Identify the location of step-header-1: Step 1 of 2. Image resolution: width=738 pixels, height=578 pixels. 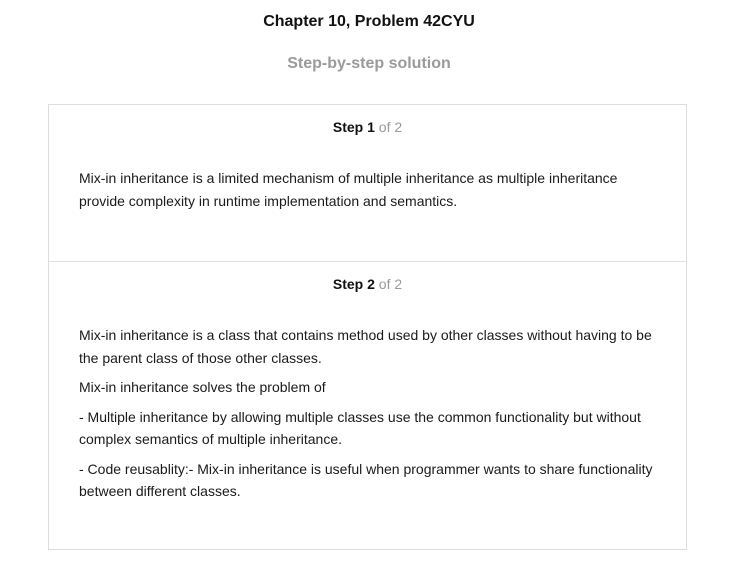
(367, 127).